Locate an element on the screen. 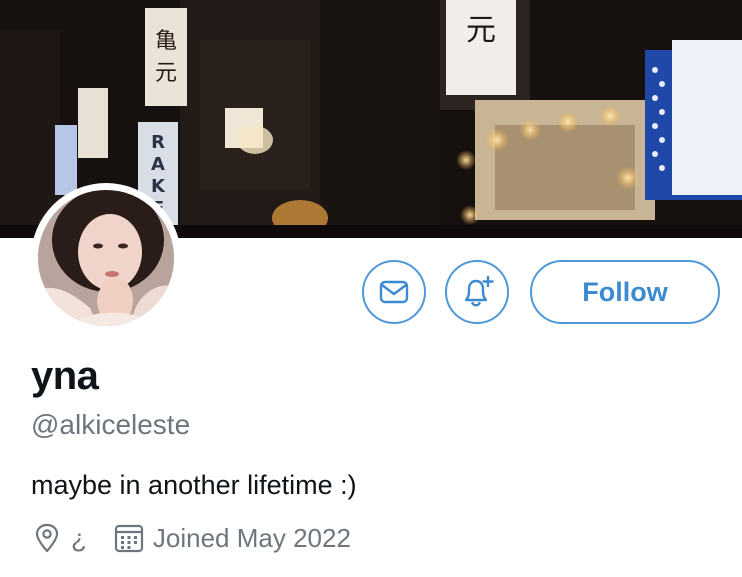  bell-plus-icon is located at coordinates (479, 291).